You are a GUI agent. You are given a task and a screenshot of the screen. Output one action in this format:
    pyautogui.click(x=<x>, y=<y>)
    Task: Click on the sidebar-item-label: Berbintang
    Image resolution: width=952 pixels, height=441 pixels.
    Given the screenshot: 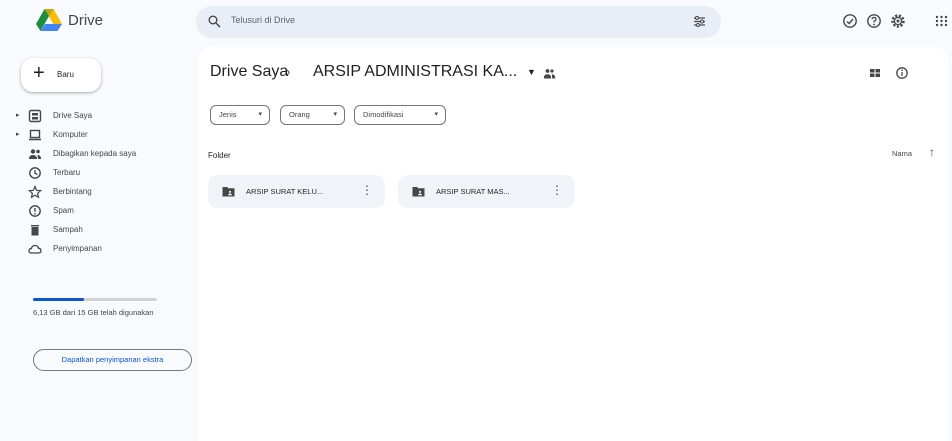 What is the action you would take?
    pyautogui.click(x=72, y=191)
    